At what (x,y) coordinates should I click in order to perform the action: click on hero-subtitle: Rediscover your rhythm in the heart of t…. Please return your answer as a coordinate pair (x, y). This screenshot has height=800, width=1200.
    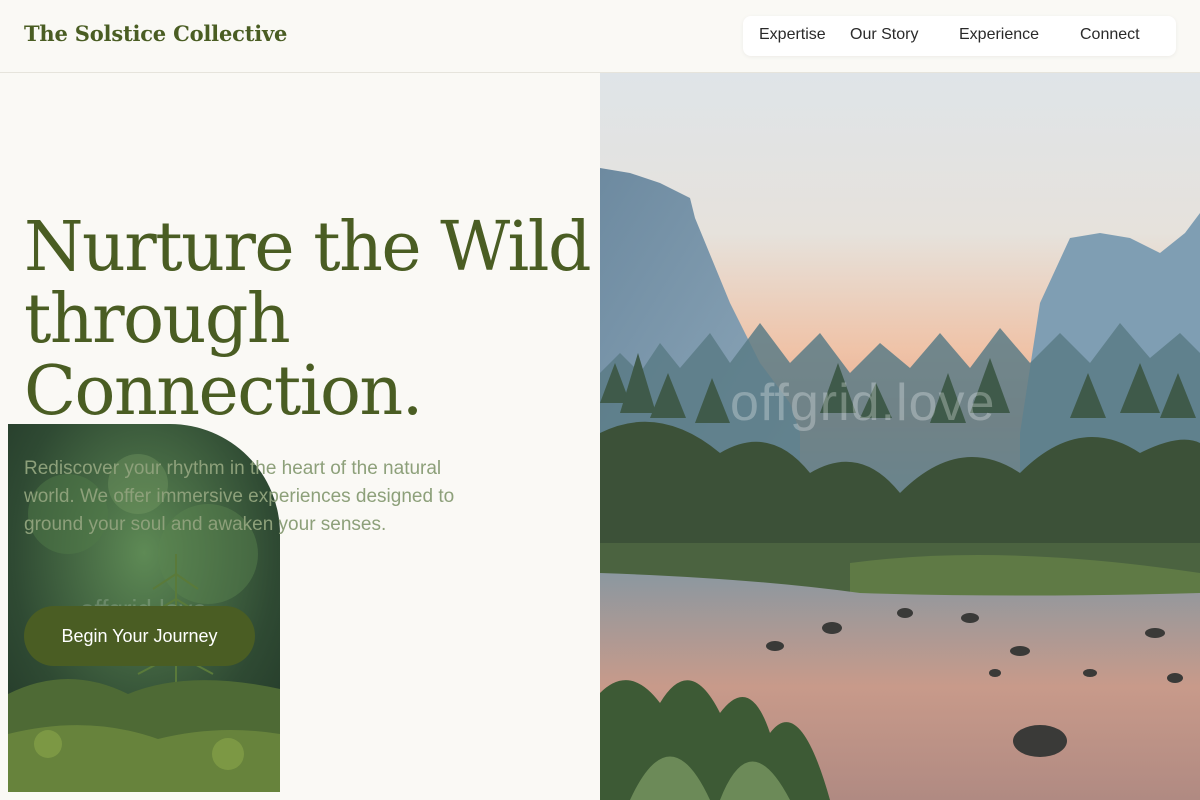
    Looking at the image, I should click on (239, 496).